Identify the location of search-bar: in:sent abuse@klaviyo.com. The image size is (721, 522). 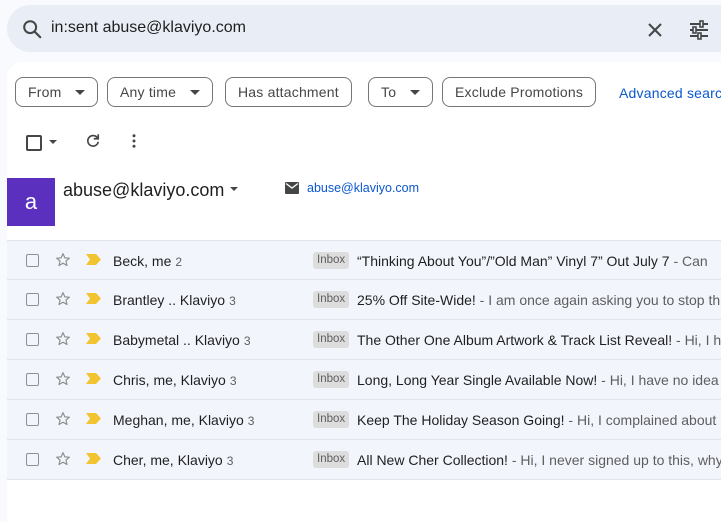
(364, 28).